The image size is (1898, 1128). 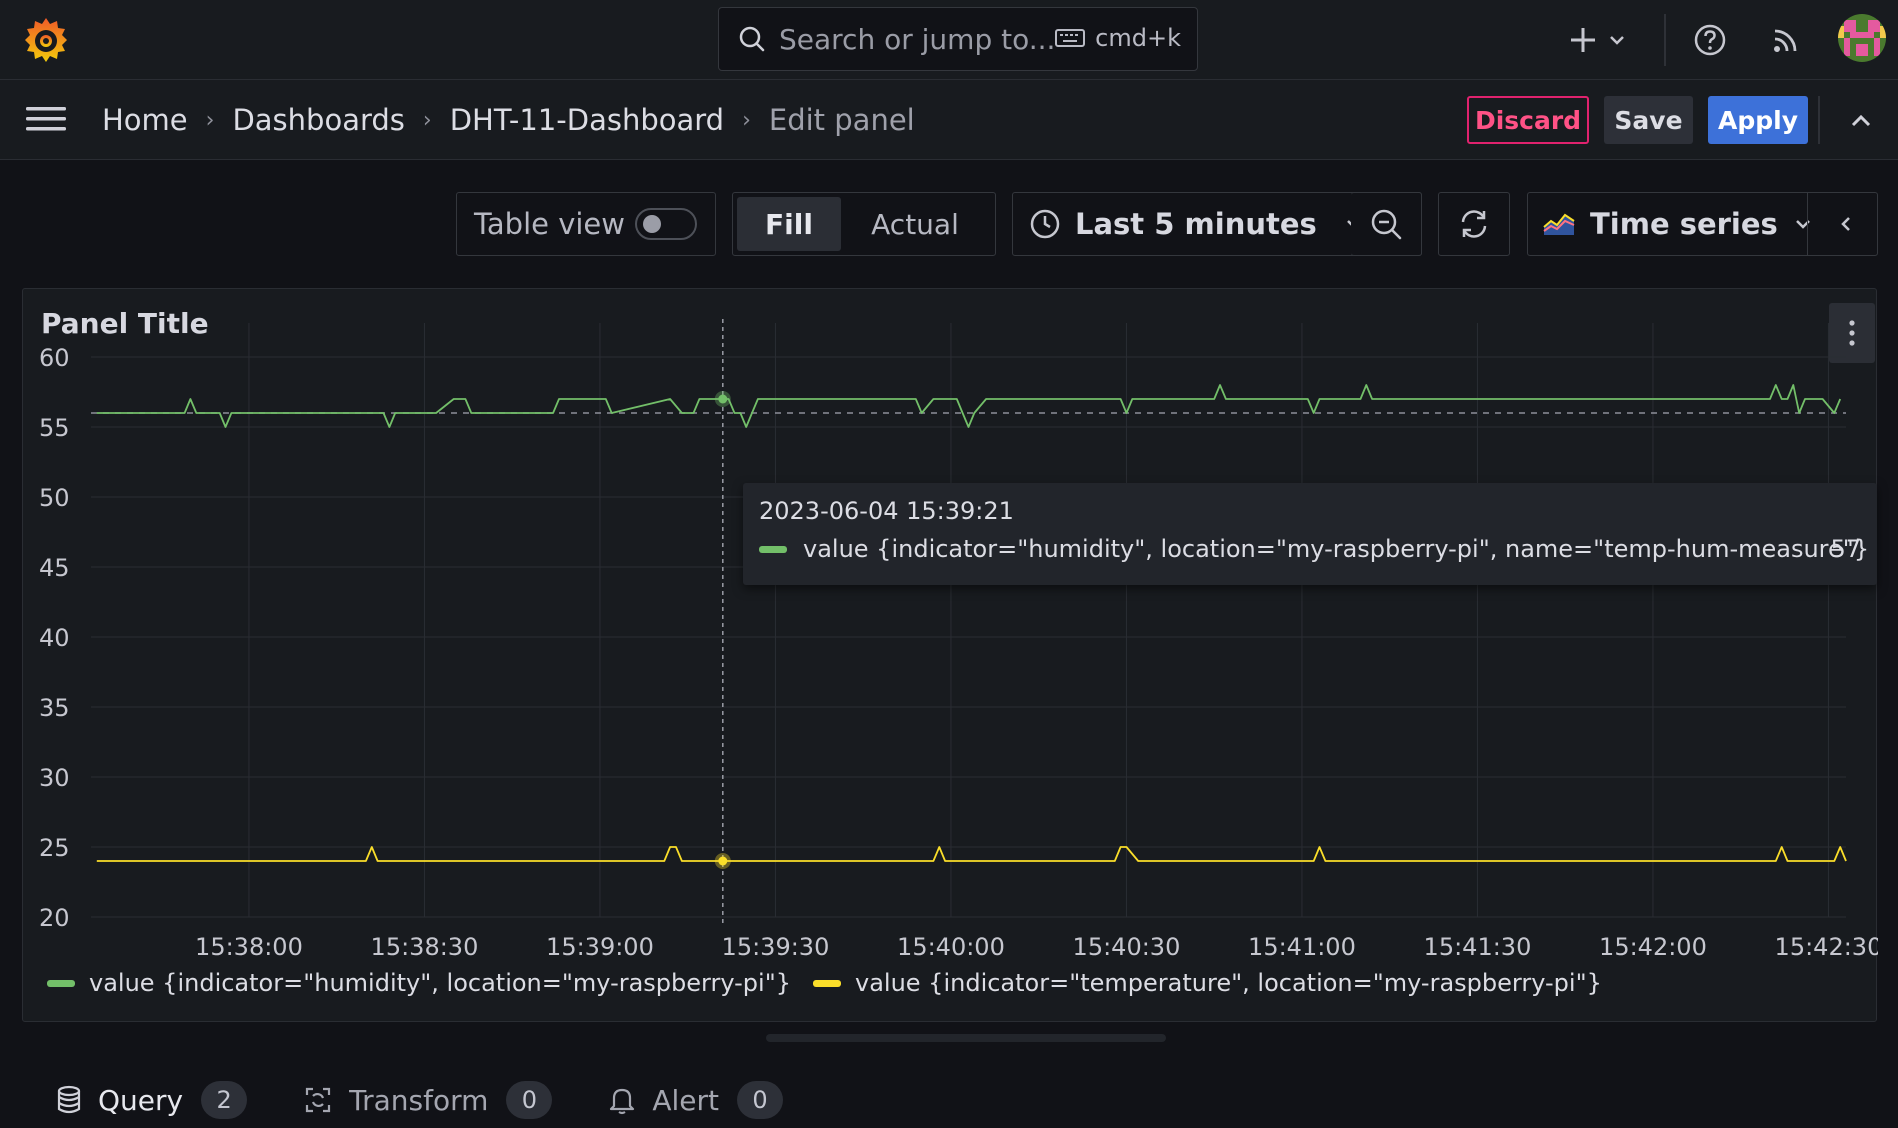 I want to click on tooltip-swatch, so click(x=773, y=549).